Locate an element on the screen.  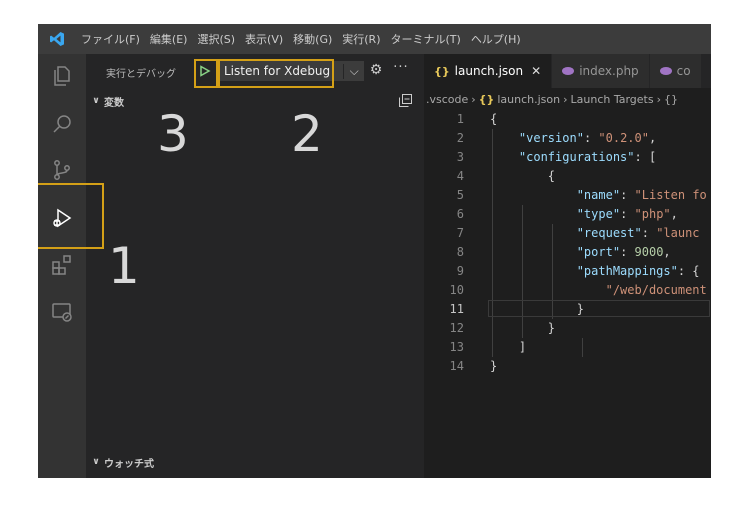
explorer-icon is located at coordinates (62, 76).